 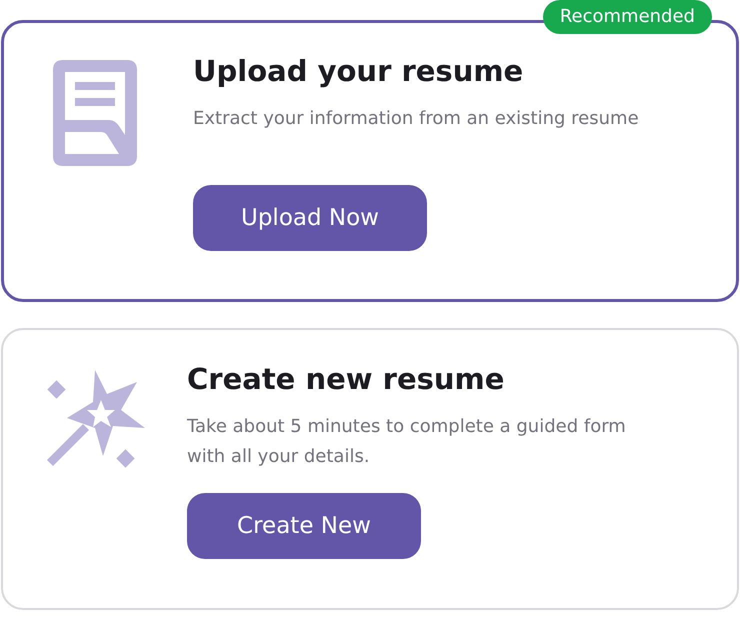 What do you see at coordinates (345, 379) in the screenshot?
I see `option-title: Create new resume` at bounding box center [345, 379].